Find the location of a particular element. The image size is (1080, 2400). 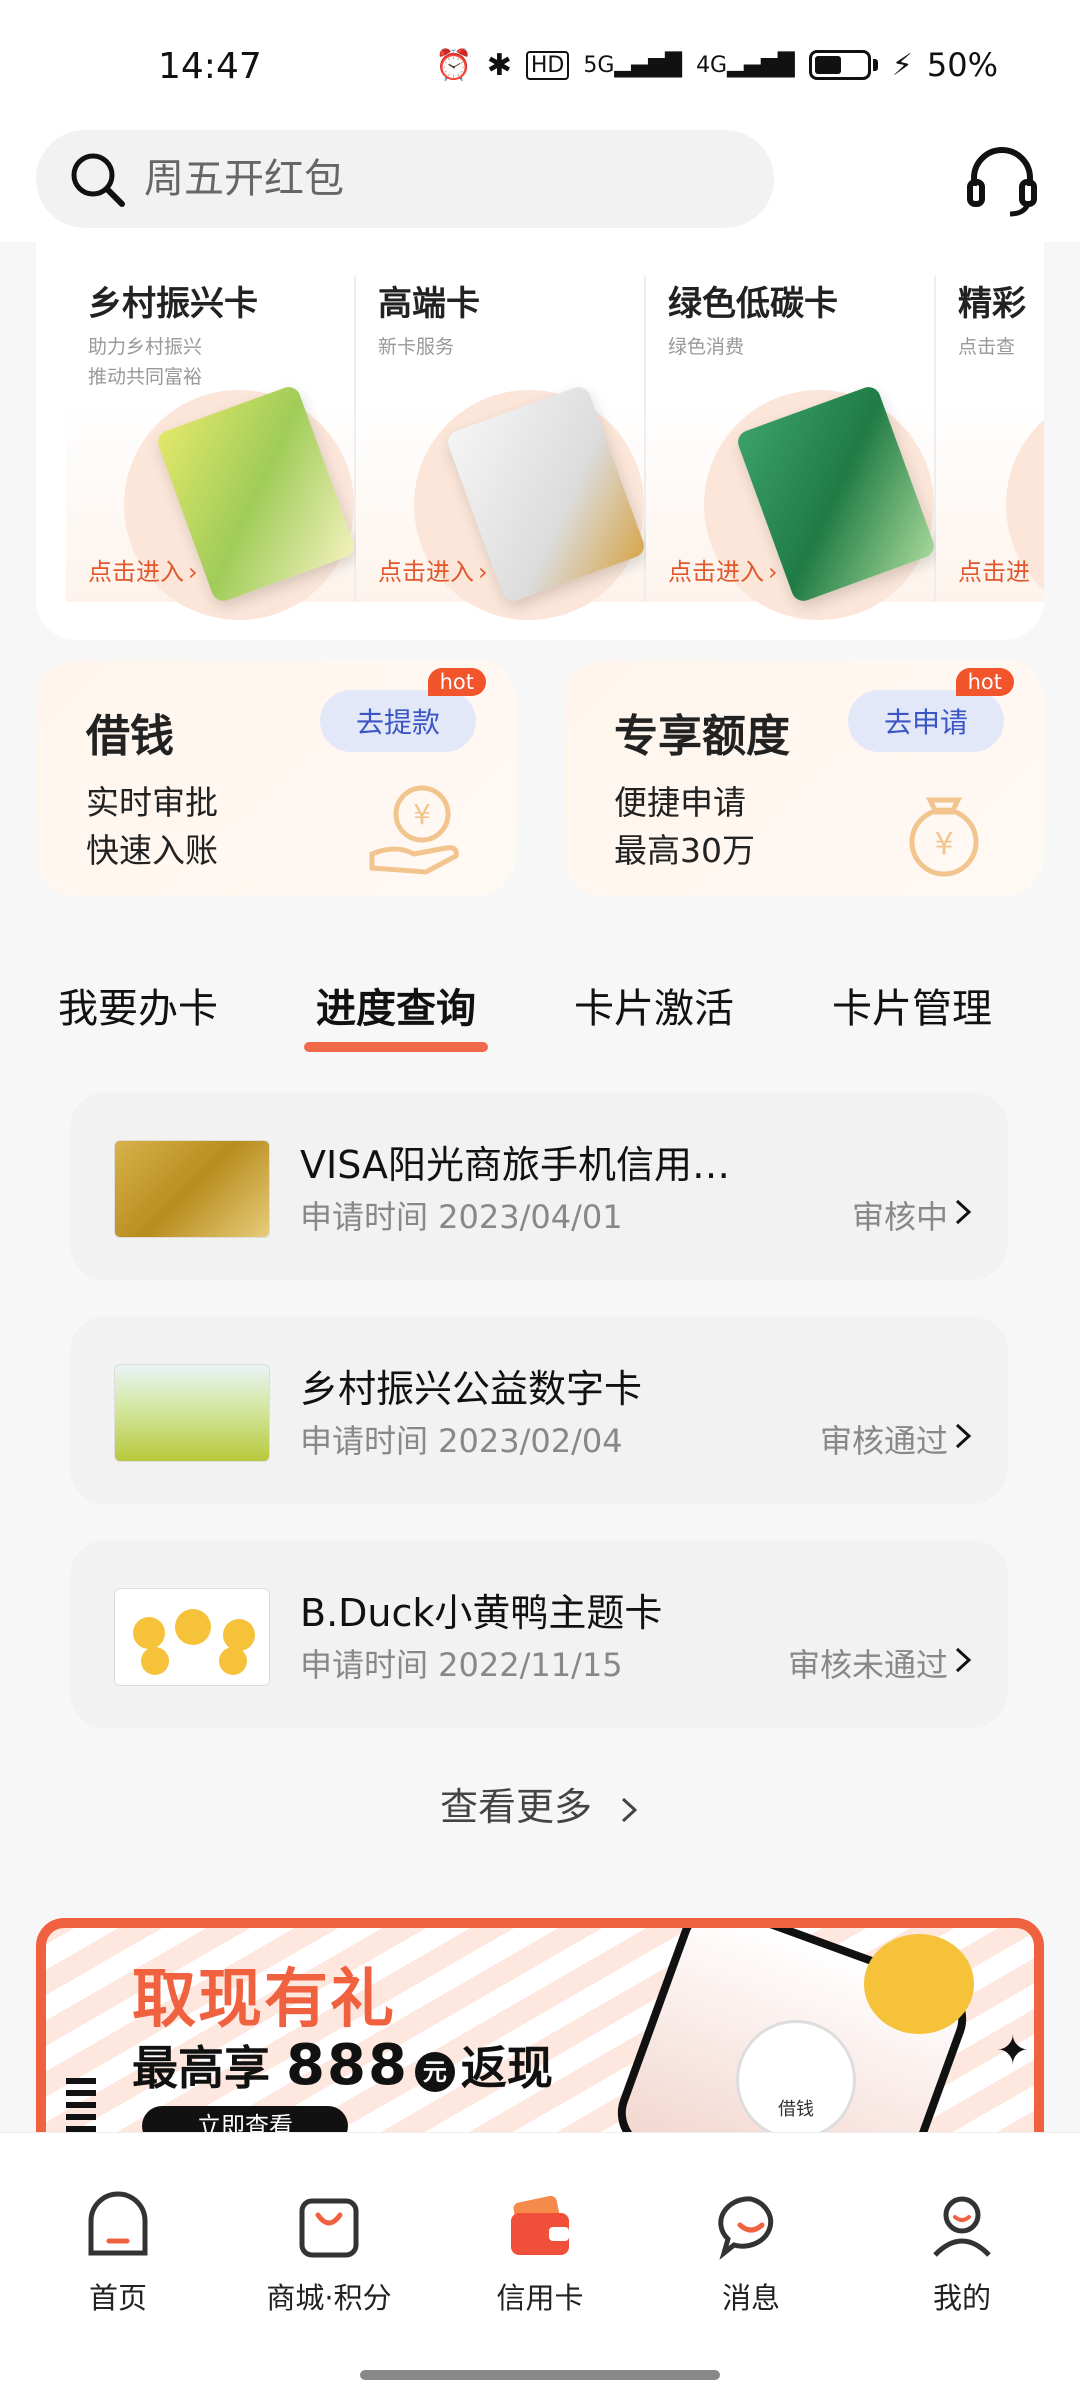

tab-manage: 卡片管理 is located at coordinates (912, 1005).